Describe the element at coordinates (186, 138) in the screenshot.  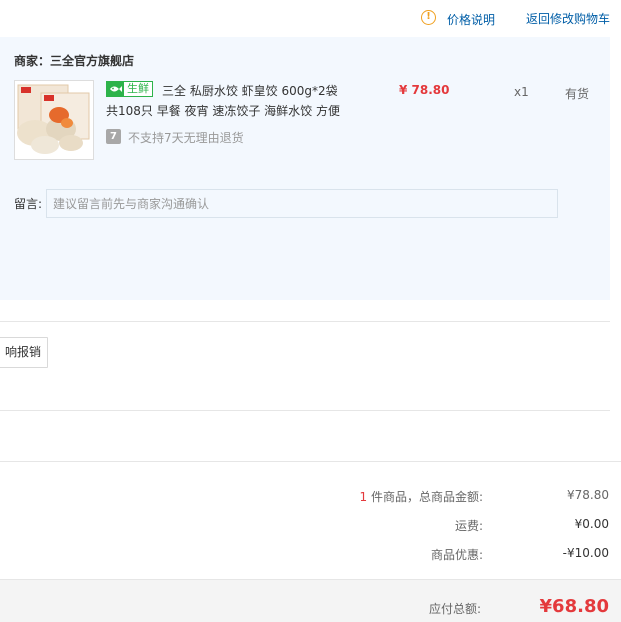
I see `return-policy-text: 不支持7天无理由退货` at that location.